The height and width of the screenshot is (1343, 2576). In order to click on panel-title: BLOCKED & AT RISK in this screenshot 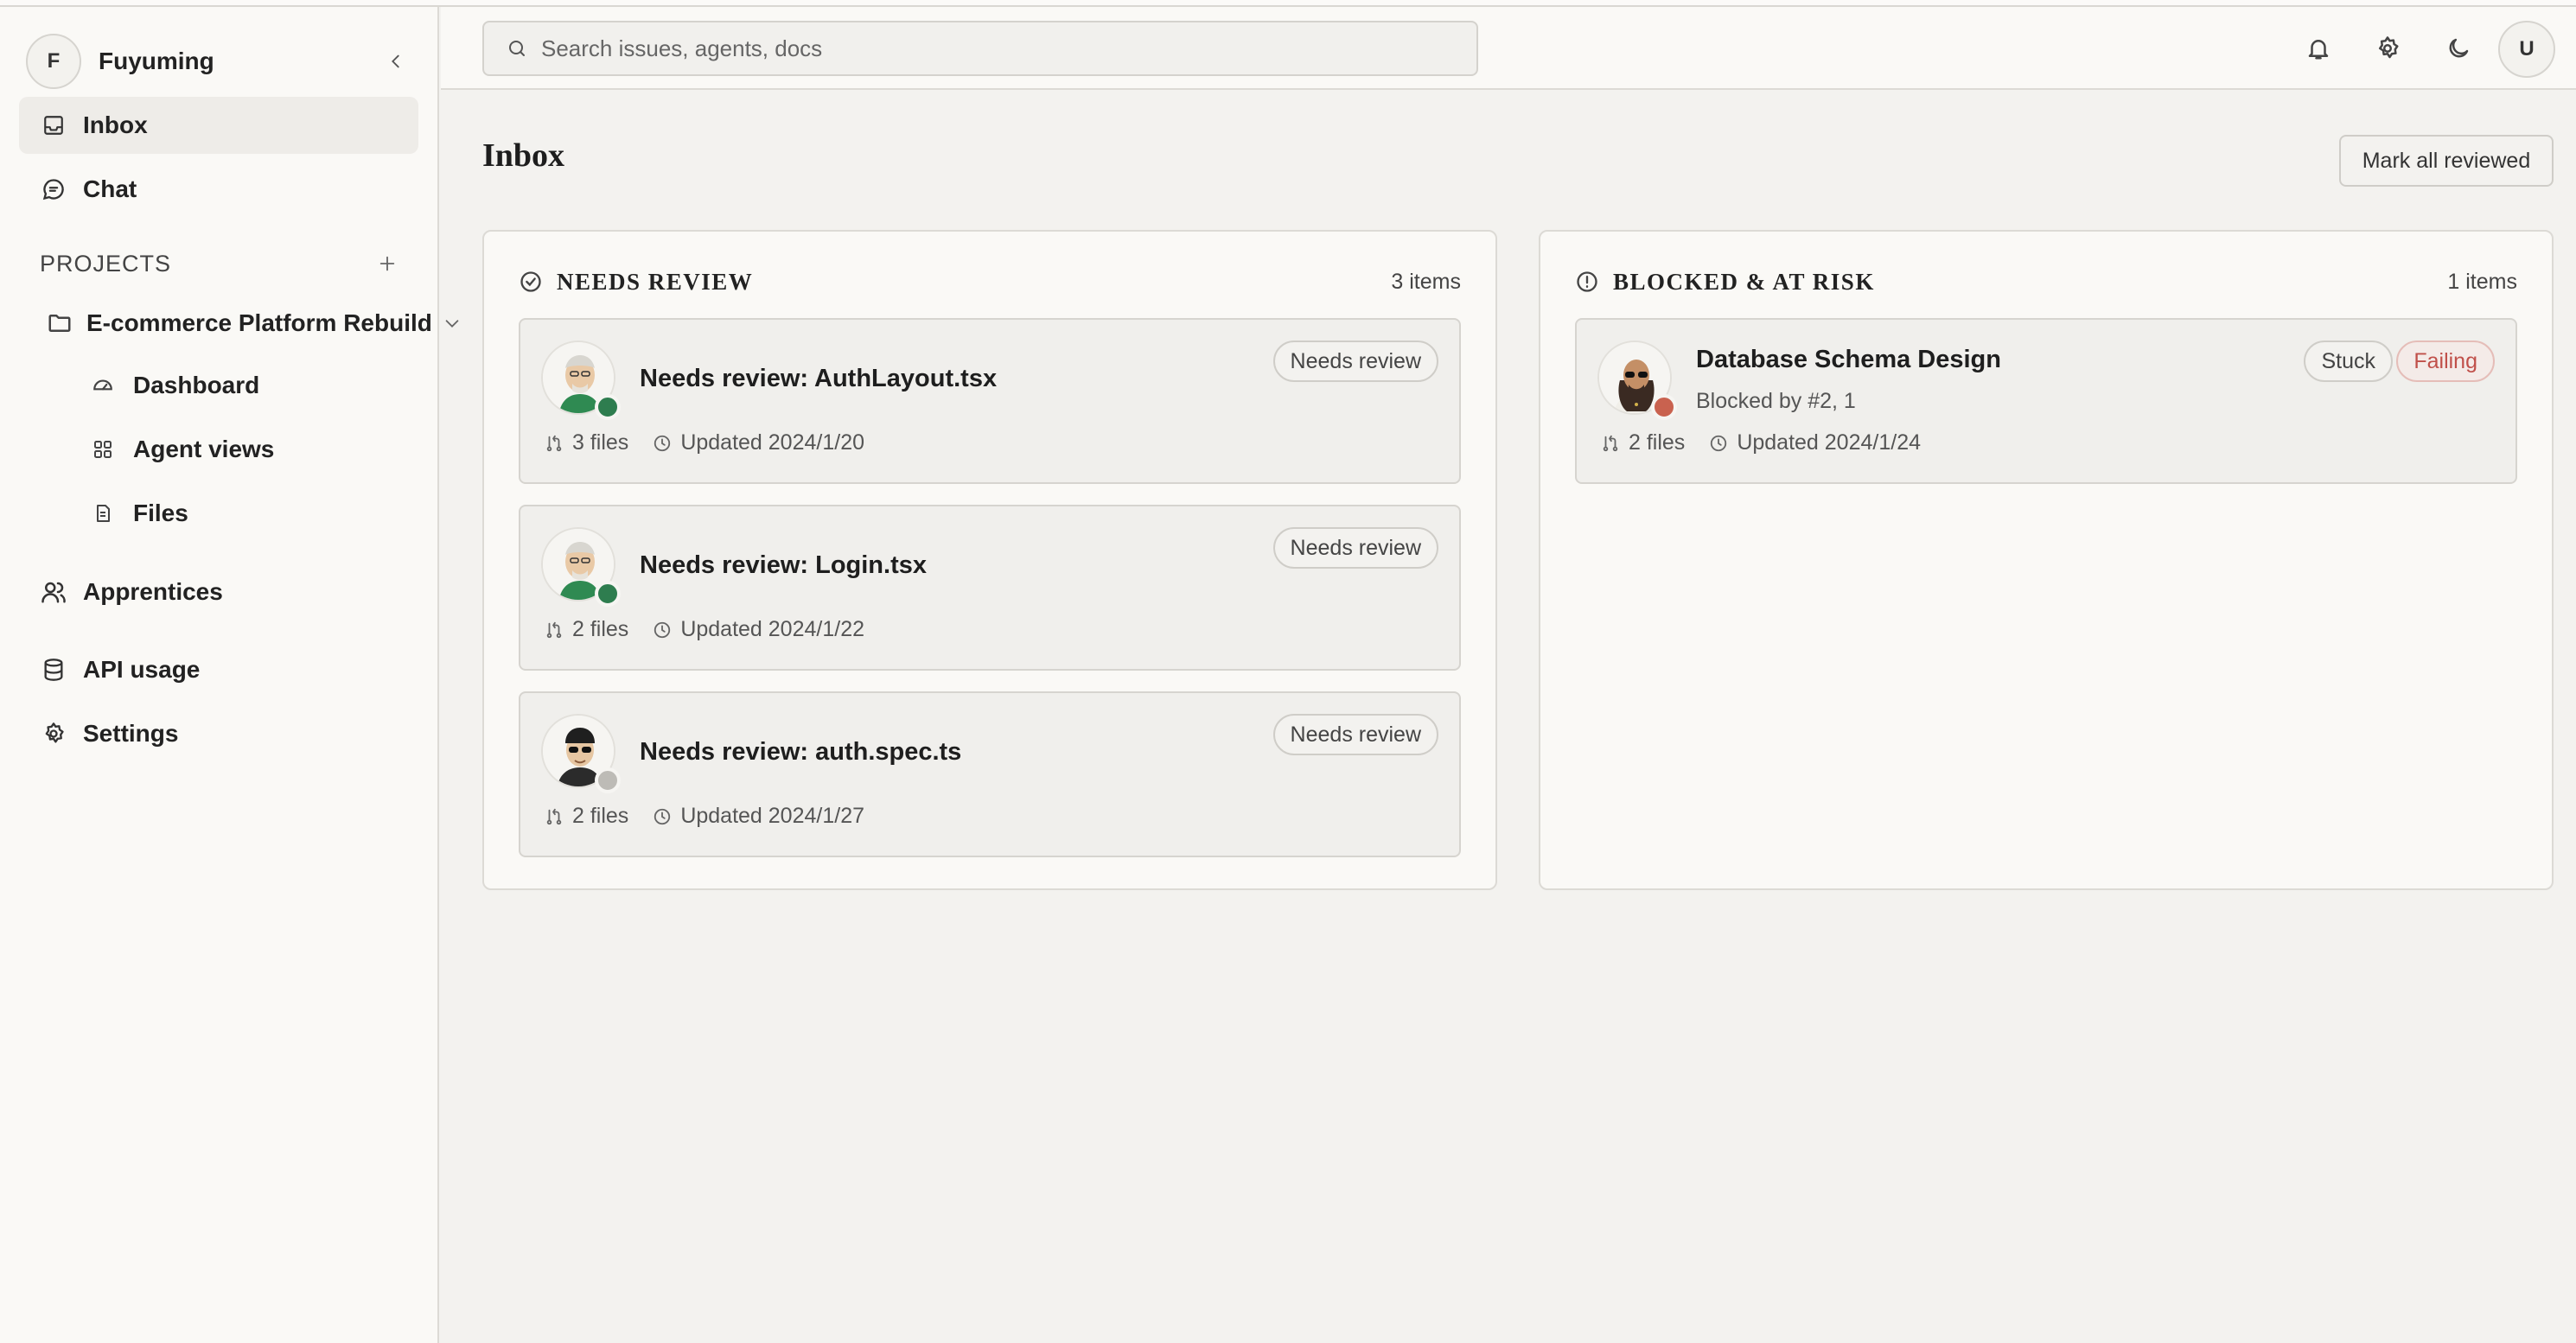, I will do `click(1744, 281)`.